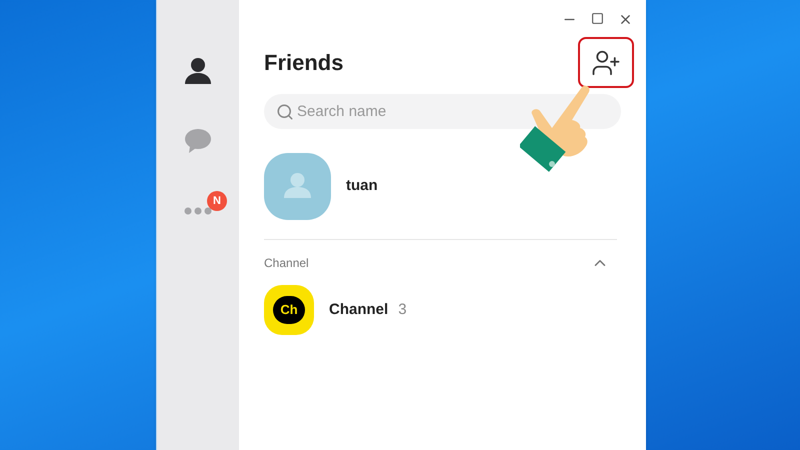 This screenshot has height=450, width=800. What do you see at coordinates (402, 310) in the screenshot?
I see `channel-count: 3` at bounding box center [402, 310].